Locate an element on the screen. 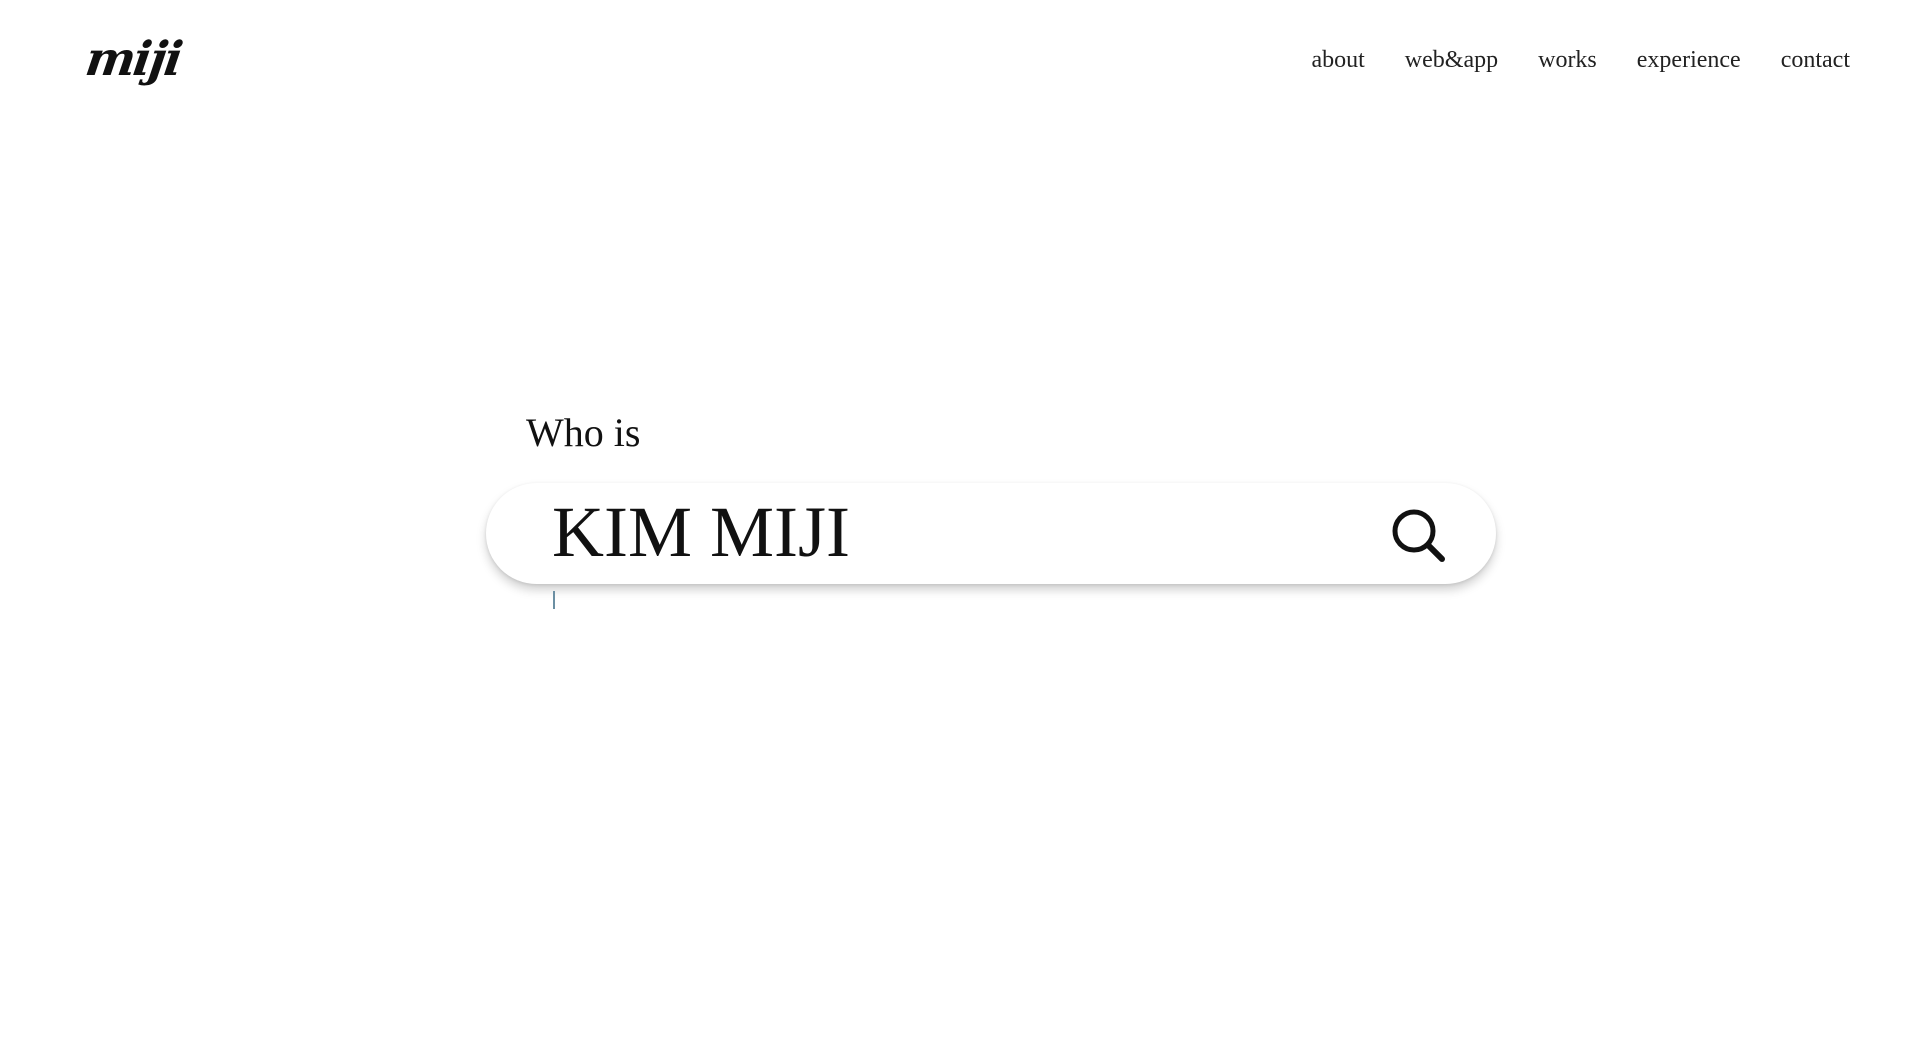  nav-about: about is located at coordinates (1337, 60).